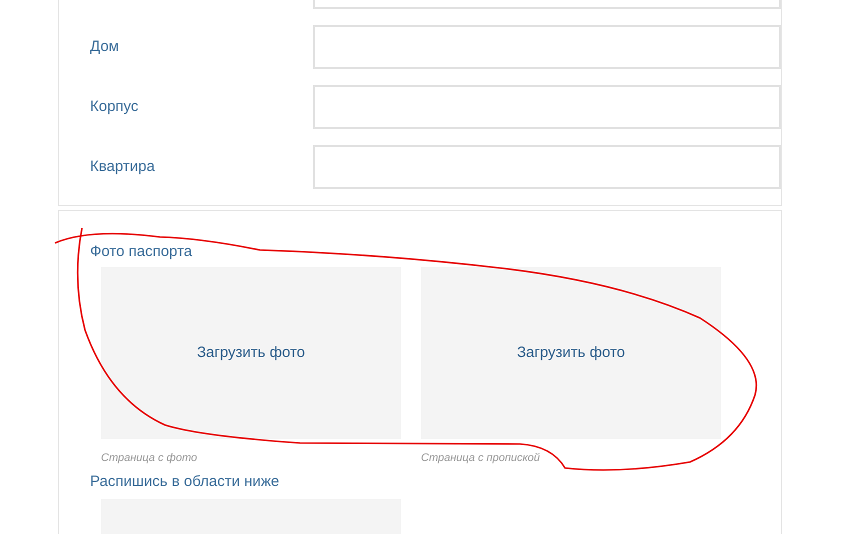  I want to click on upload-caption: Страница с пропиской, so click(481, 458).